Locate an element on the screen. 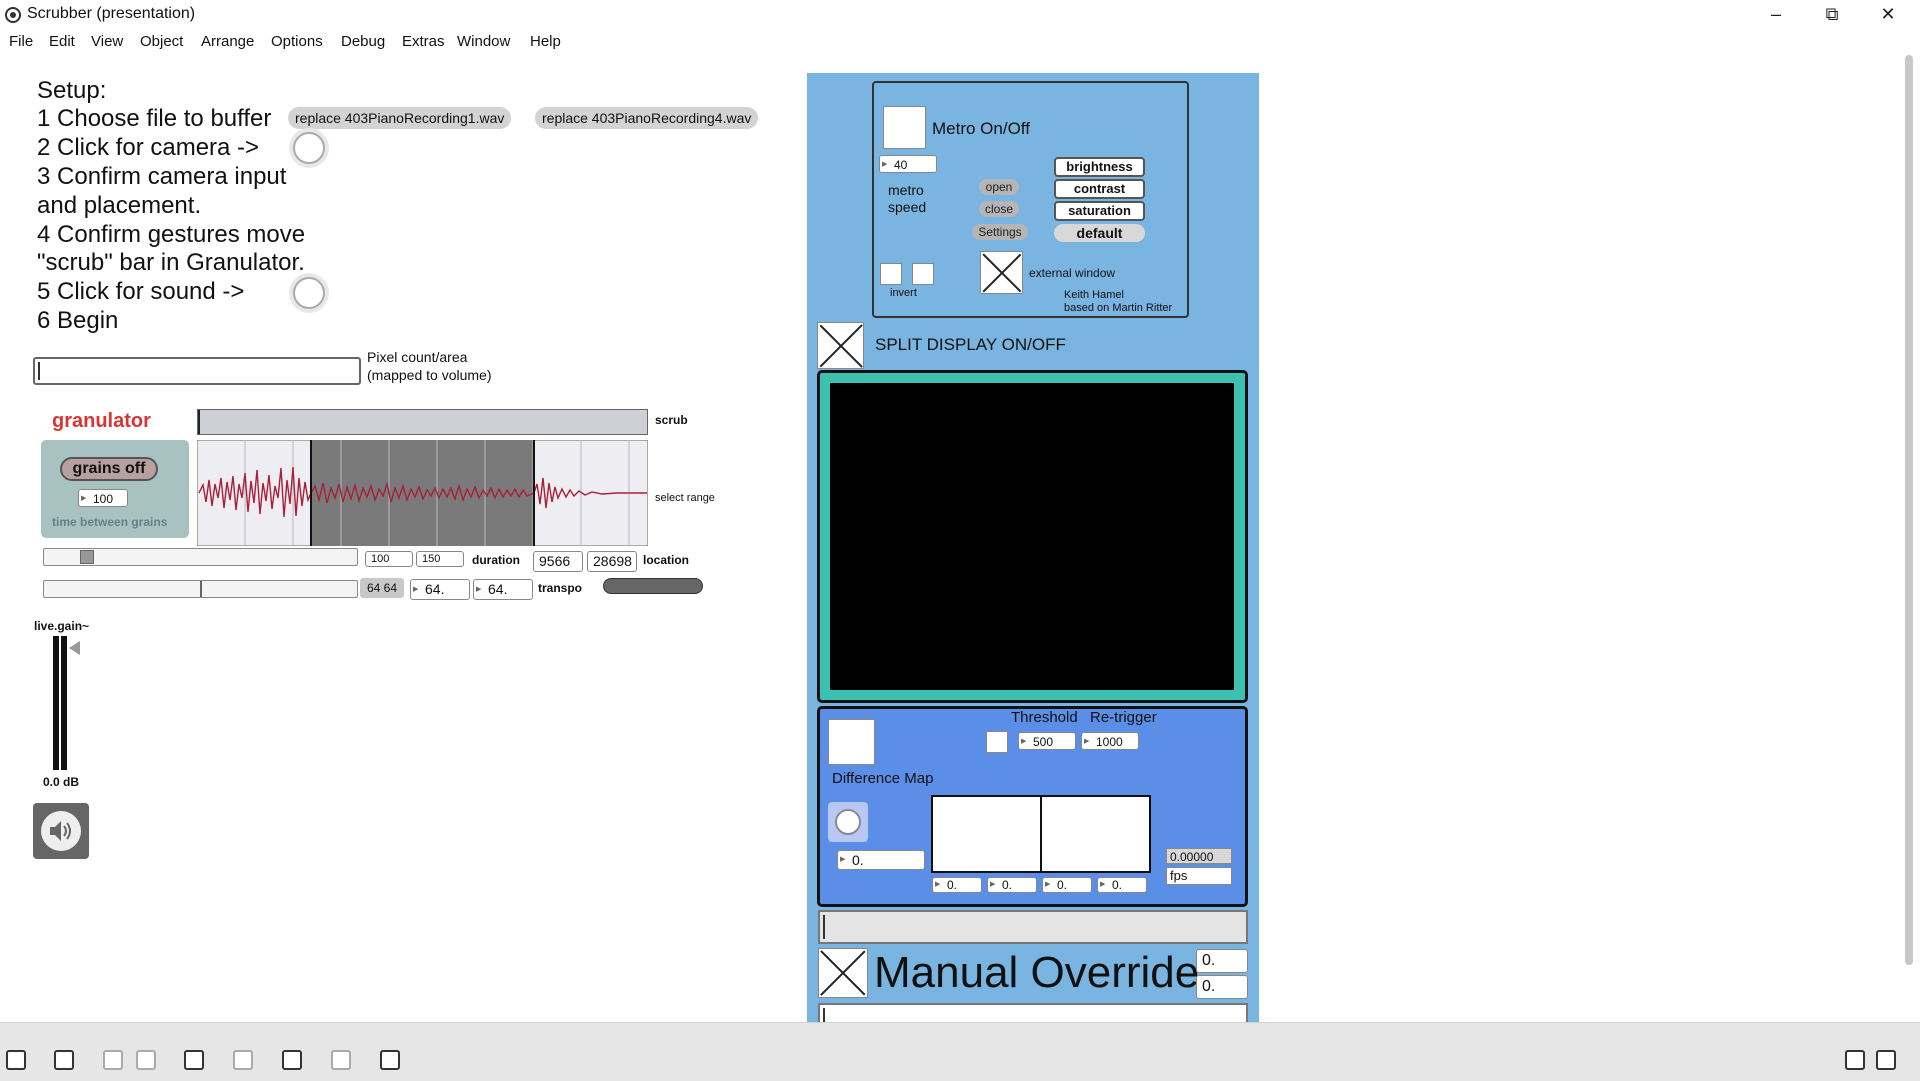 The image size is (1920, 1081). transpo-number-2: 64. is located at coordinates (503, 589).